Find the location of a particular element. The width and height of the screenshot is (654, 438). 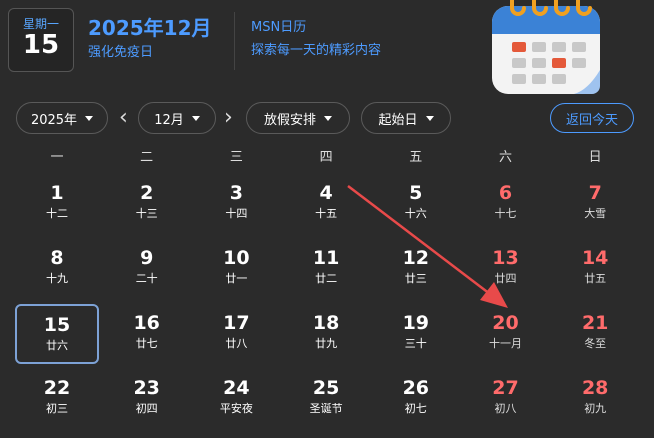

day-number: 2 is located at coordinates (147, 193).